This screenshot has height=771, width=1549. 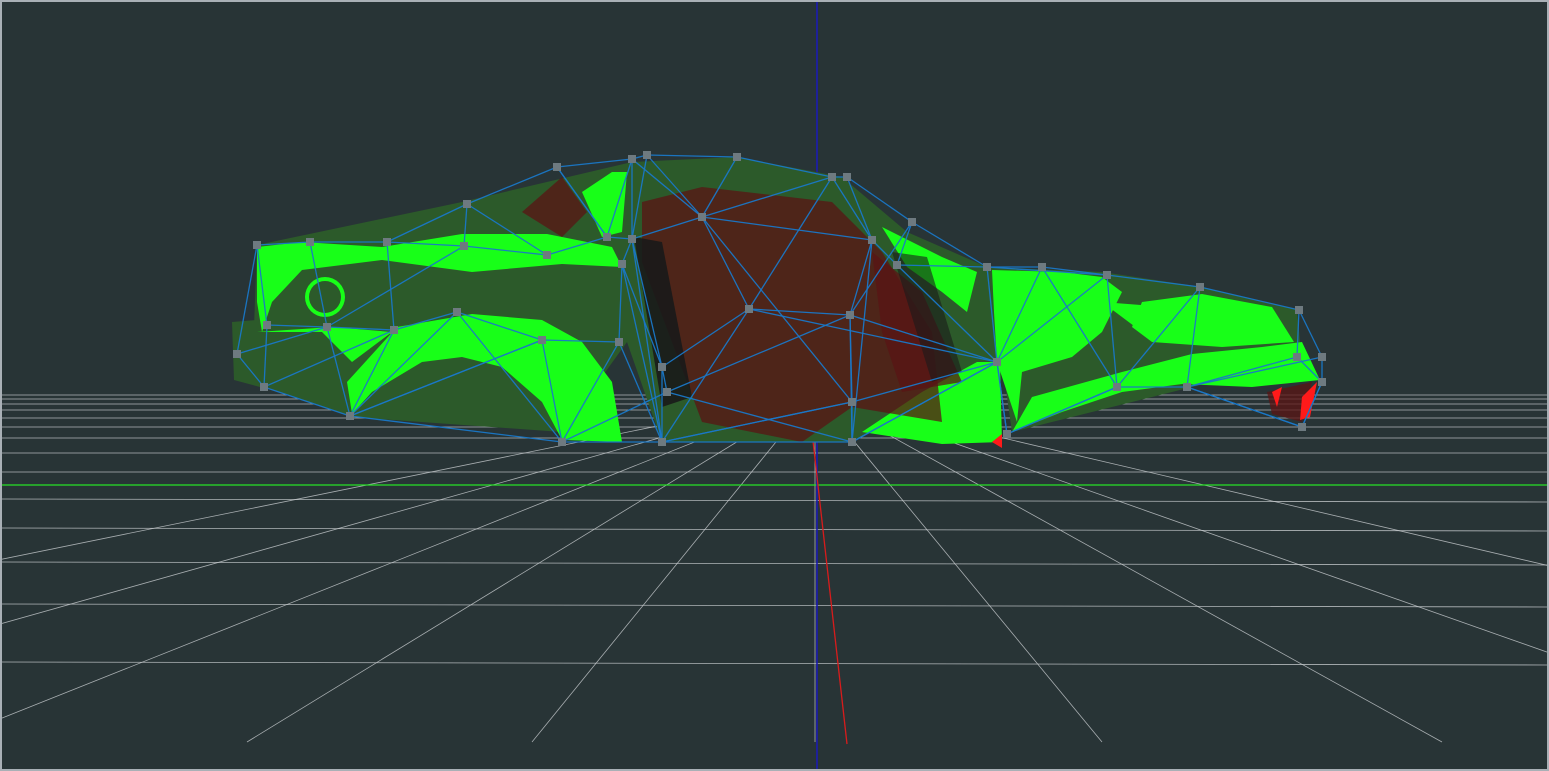 What do you see at coordinates (325, 297) in the screenshot?
I see `fuel-cap-shape` at bounding box center [325, 297].